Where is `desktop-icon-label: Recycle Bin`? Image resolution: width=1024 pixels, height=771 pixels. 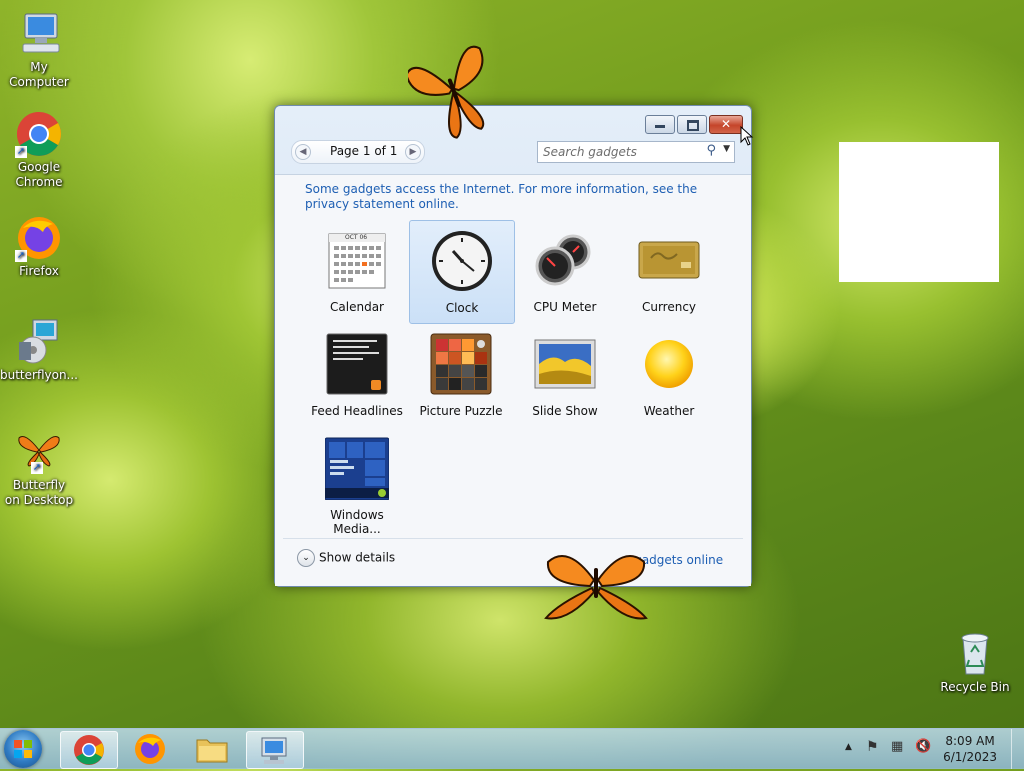
desktop-icon-label: Recycle Bin is located at coordinates (975, 687).